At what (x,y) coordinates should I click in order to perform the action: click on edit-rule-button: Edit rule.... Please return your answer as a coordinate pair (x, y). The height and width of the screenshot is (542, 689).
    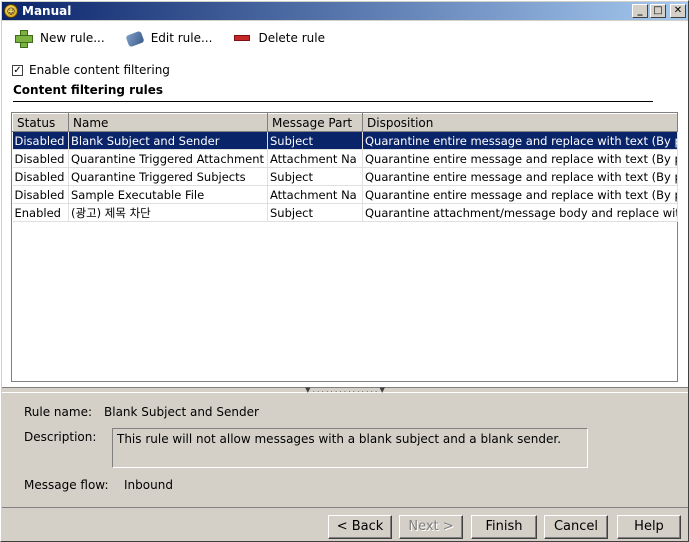
    Looking at the image, I should click on (169, 39).